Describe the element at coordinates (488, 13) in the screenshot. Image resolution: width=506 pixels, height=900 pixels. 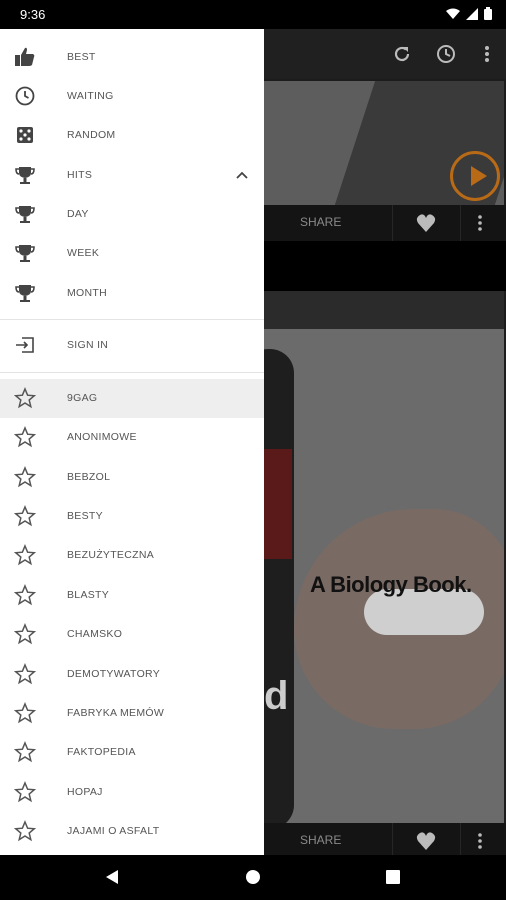
I see `battery-icon` at that location.